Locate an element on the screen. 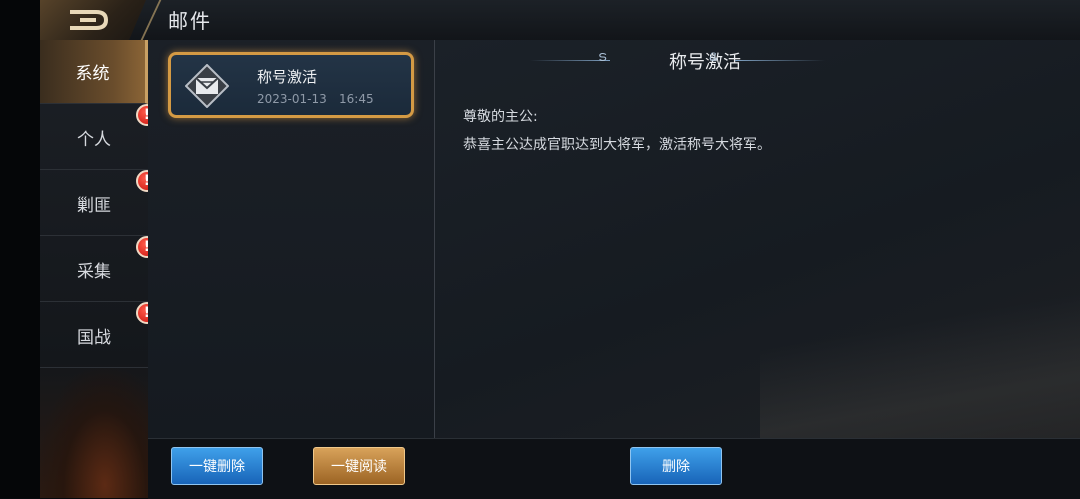 This screenshot has width=1080, height=499. back-button is located at coordinates (93, 20).